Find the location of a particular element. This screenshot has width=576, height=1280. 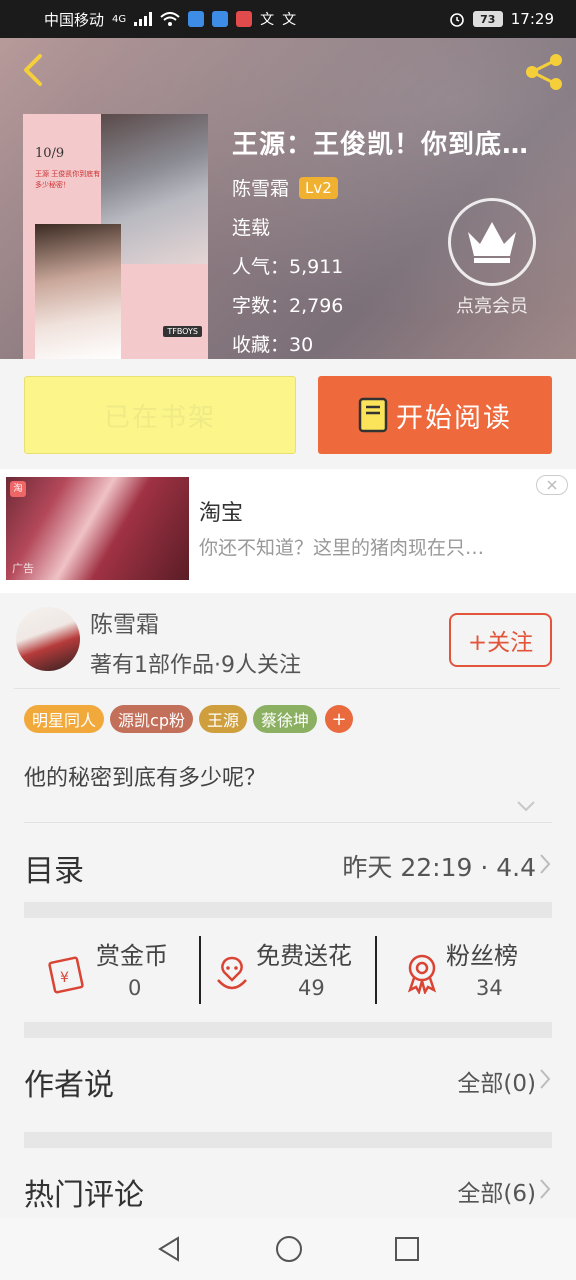

home-nav-icon is located at coordinates (289, 1249).